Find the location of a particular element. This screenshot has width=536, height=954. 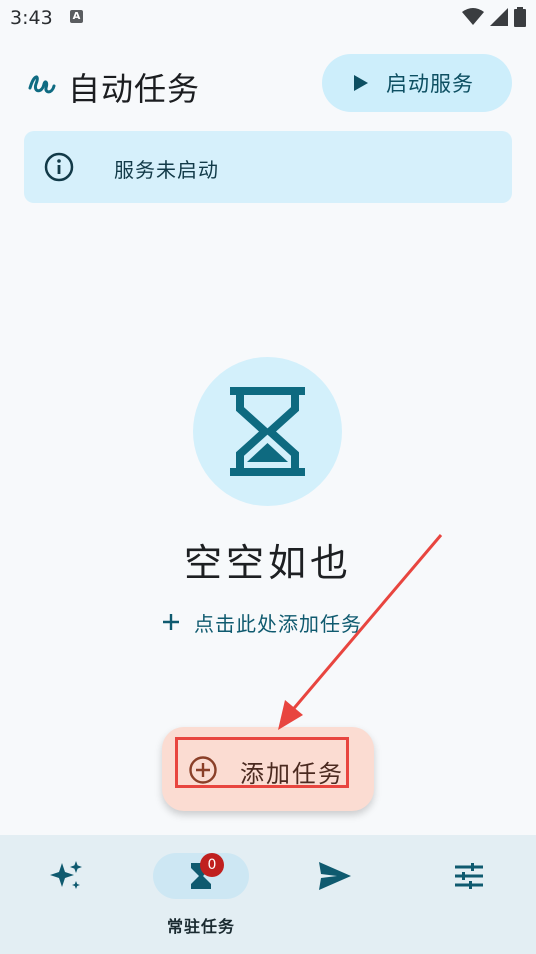

notification-icon: A is located at coordinates (76, 16).